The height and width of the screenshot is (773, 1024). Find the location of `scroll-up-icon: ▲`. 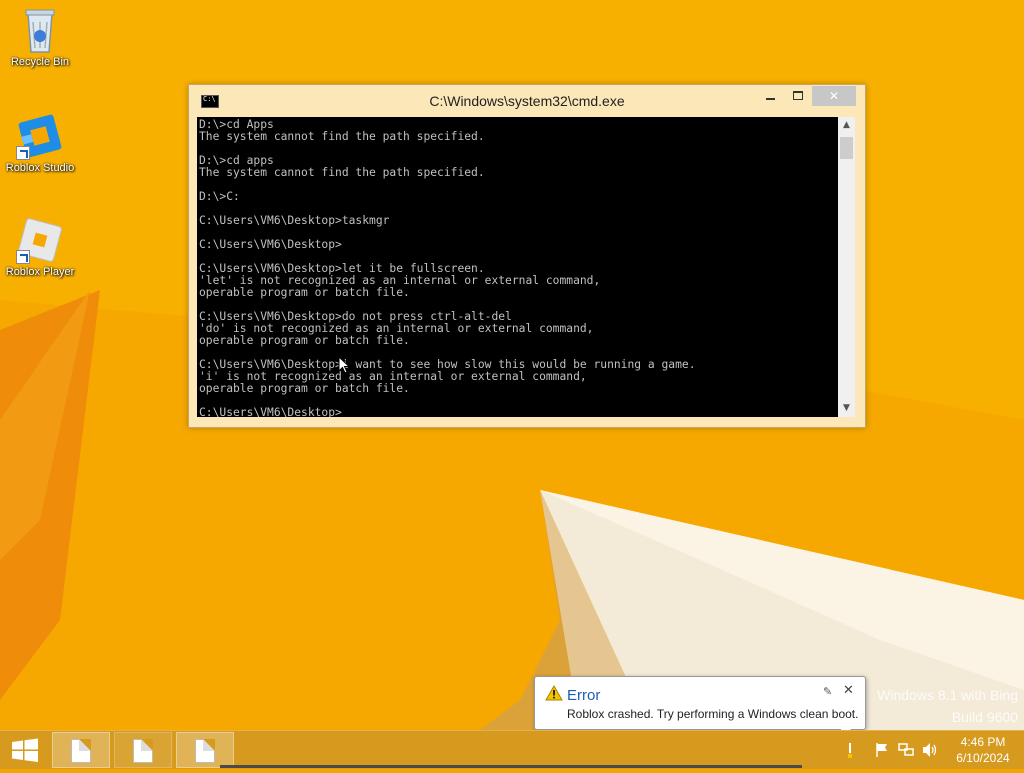

scroll-up-icon: ▲ is located at coordinates (846, 125).